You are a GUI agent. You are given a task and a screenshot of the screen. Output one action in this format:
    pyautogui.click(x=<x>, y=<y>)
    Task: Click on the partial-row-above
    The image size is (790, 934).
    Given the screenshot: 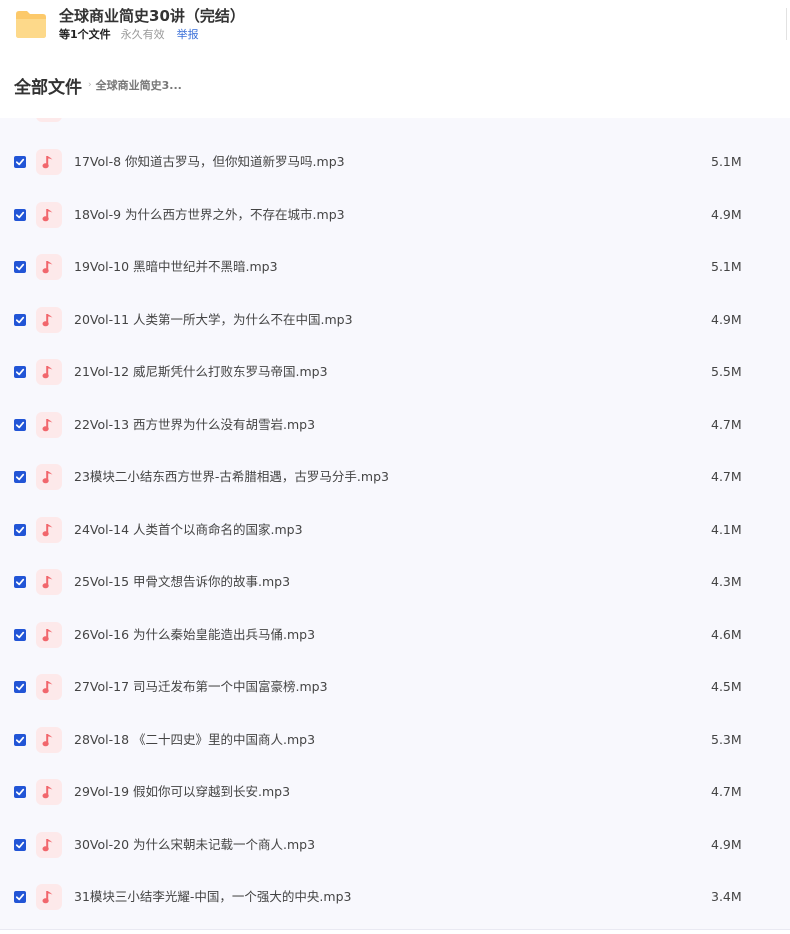 What is the action you would take?
    pyautogui.click(x=49, y=120)
    